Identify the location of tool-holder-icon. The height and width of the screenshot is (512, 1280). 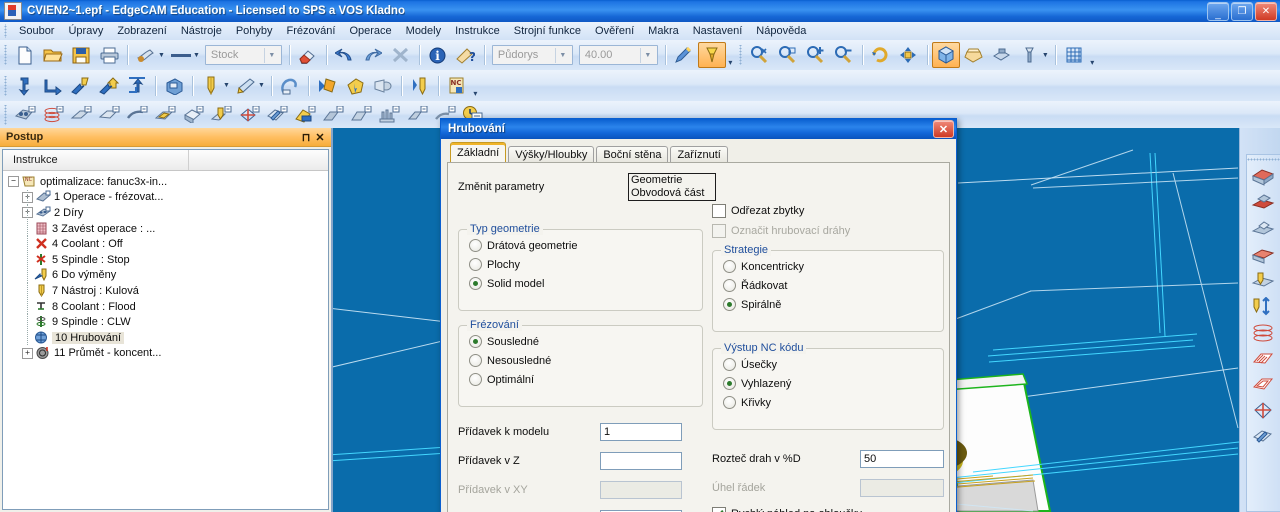
(246, 86).